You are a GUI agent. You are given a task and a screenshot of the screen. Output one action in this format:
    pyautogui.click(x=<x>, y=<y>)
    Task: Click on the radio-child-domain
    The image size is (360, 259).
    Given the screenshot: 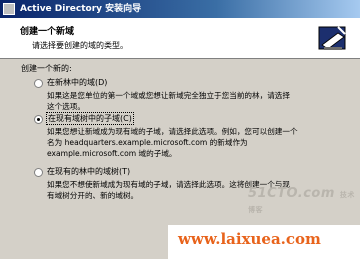 What is the action you would take?
    pyautogui.click(x=38, y=119)
    